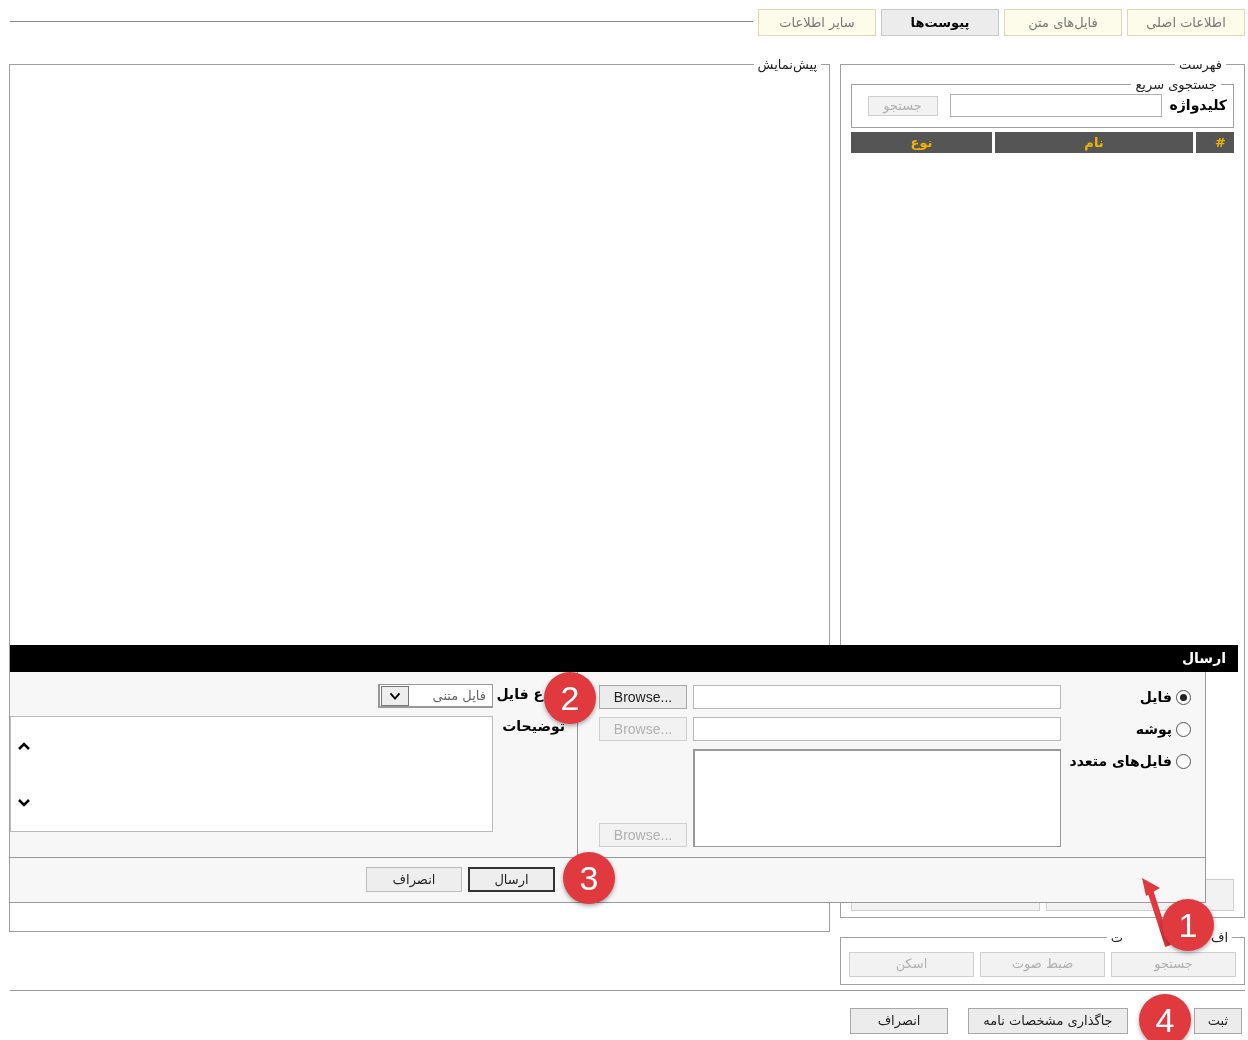  I want to click on description-field, so click(251, 774).